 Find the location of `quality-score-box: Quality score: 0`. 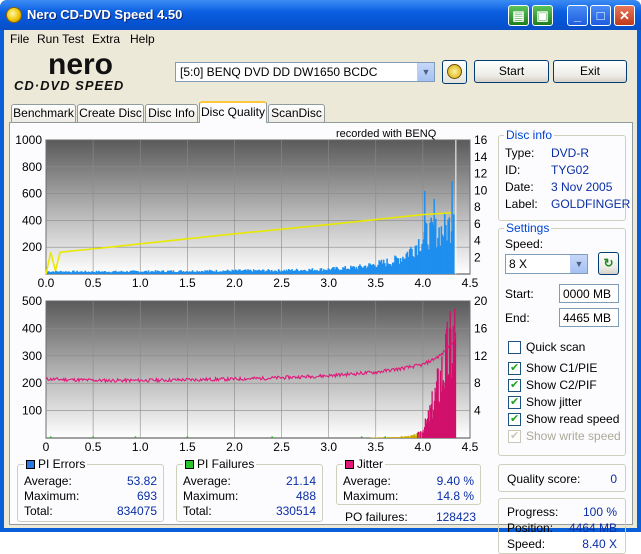

quality-score-box: Quality score: 0 is located at coordinates (562, 478).